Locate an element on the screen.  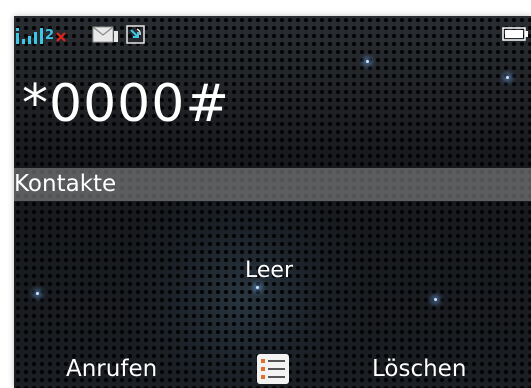
status-bar: 2 is located at coordinates (272, 35).